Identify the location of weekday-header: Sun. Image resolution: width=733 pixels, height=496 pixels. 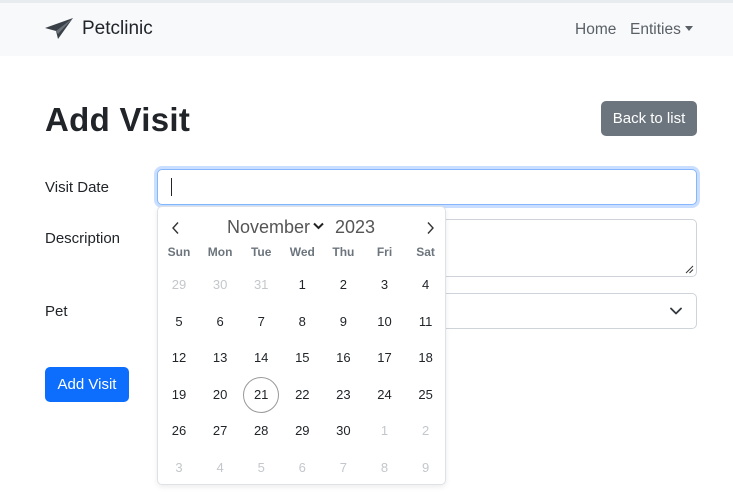
(179, 252).